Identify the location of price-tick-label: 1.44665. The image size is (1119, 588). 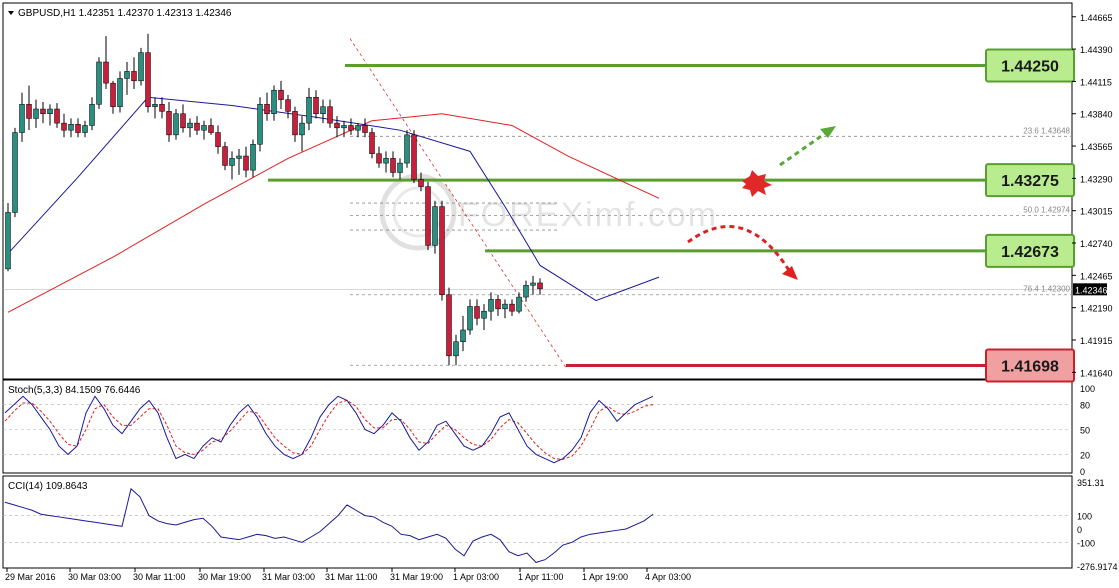
(1096, 18).